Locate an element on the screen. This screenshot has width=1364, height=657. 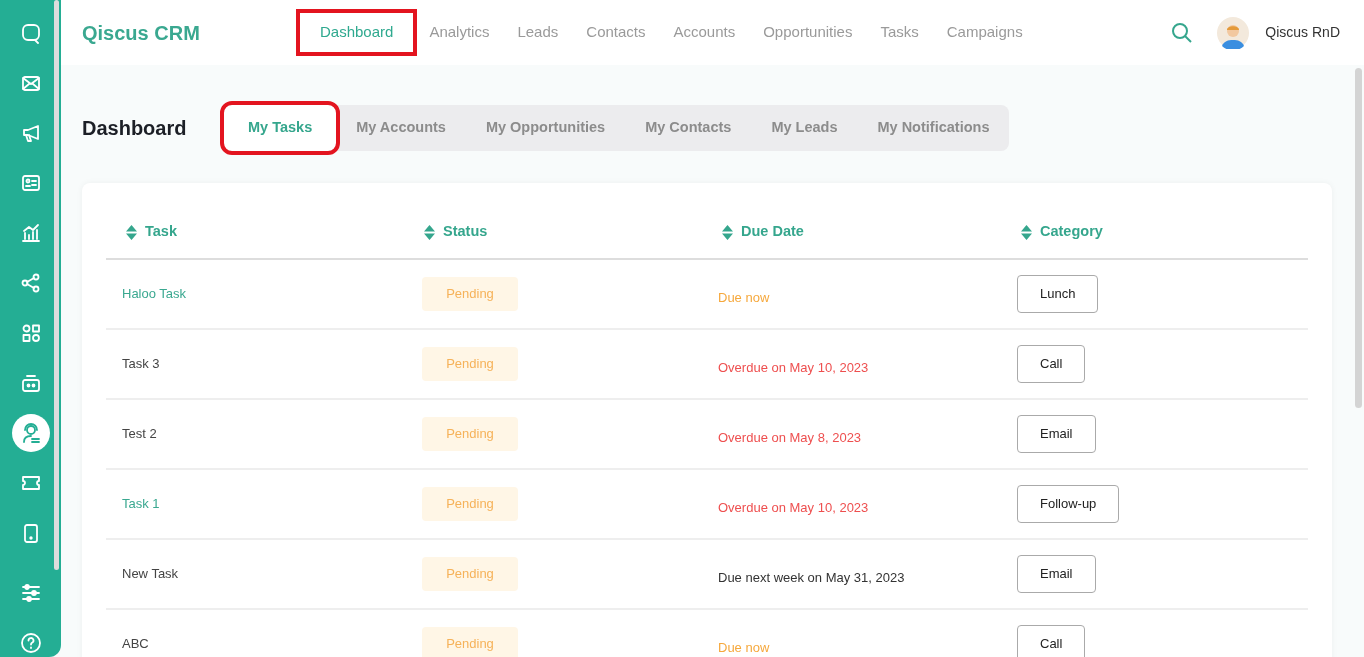
column-header: Due Date is located at coordinates (851, 233).